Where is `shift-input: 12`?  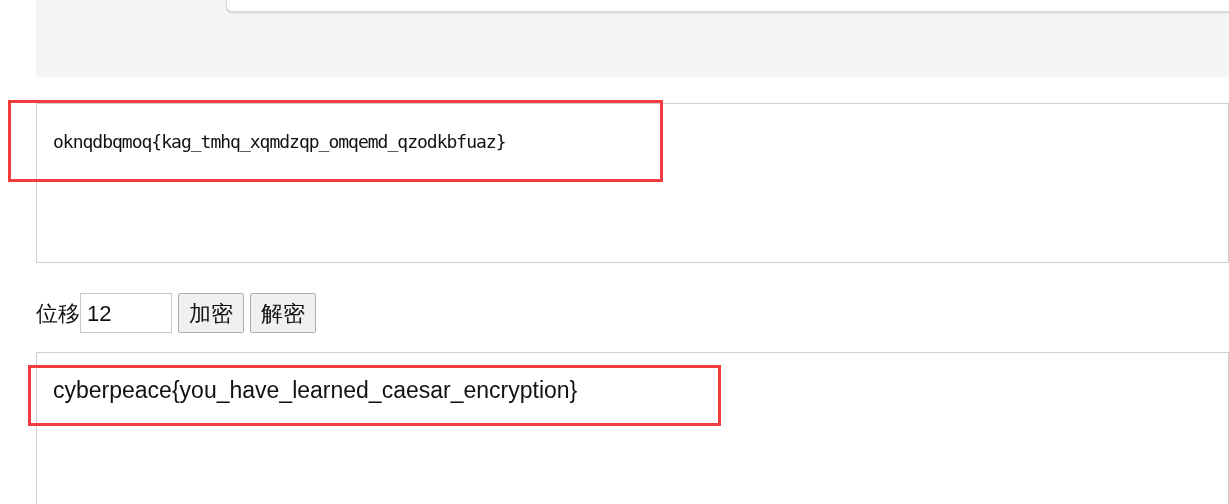 shift-input: 12 is located at coordinates (126, 313).